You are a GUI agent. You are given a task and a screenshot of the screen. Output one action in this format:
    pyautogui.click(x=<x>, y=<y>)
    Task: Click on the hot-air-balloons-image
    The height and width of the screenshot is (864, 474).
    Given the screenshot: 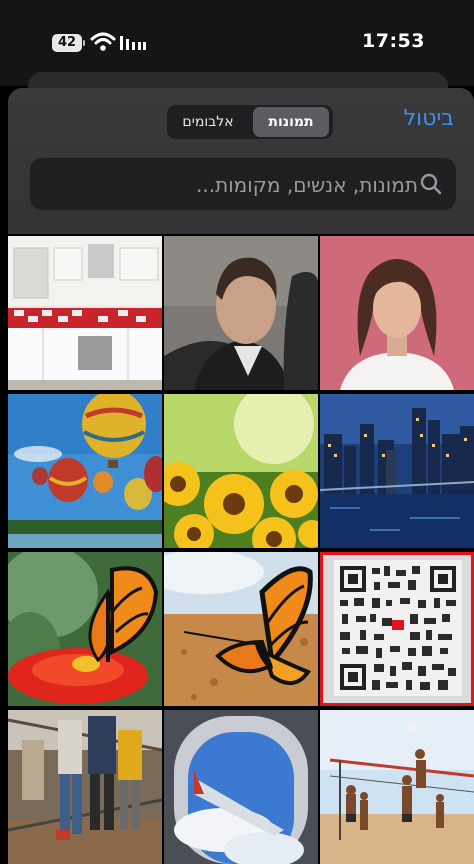 What is the action you would take?
    pyautogui.click(x=85, y=471)
    